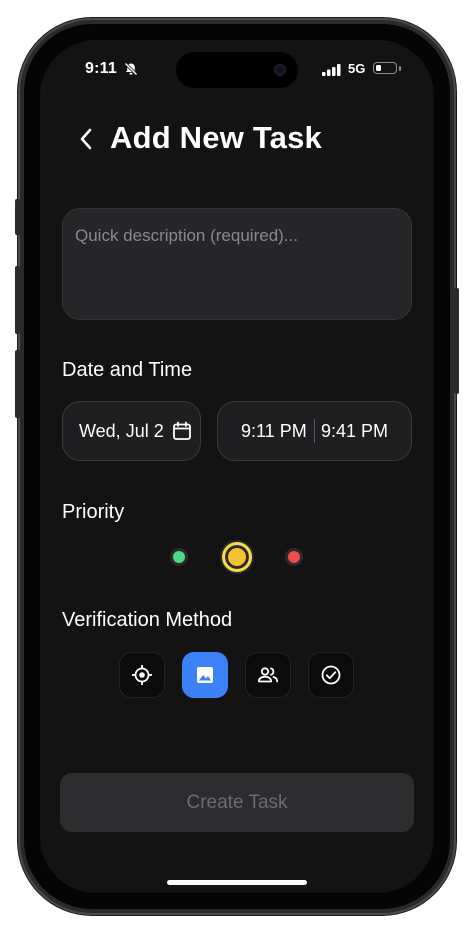 This screenshot has height=933, width=474. Describe the element at coordinates (131, 69) in the screenshot. I see `bell-off-icon` at that location.